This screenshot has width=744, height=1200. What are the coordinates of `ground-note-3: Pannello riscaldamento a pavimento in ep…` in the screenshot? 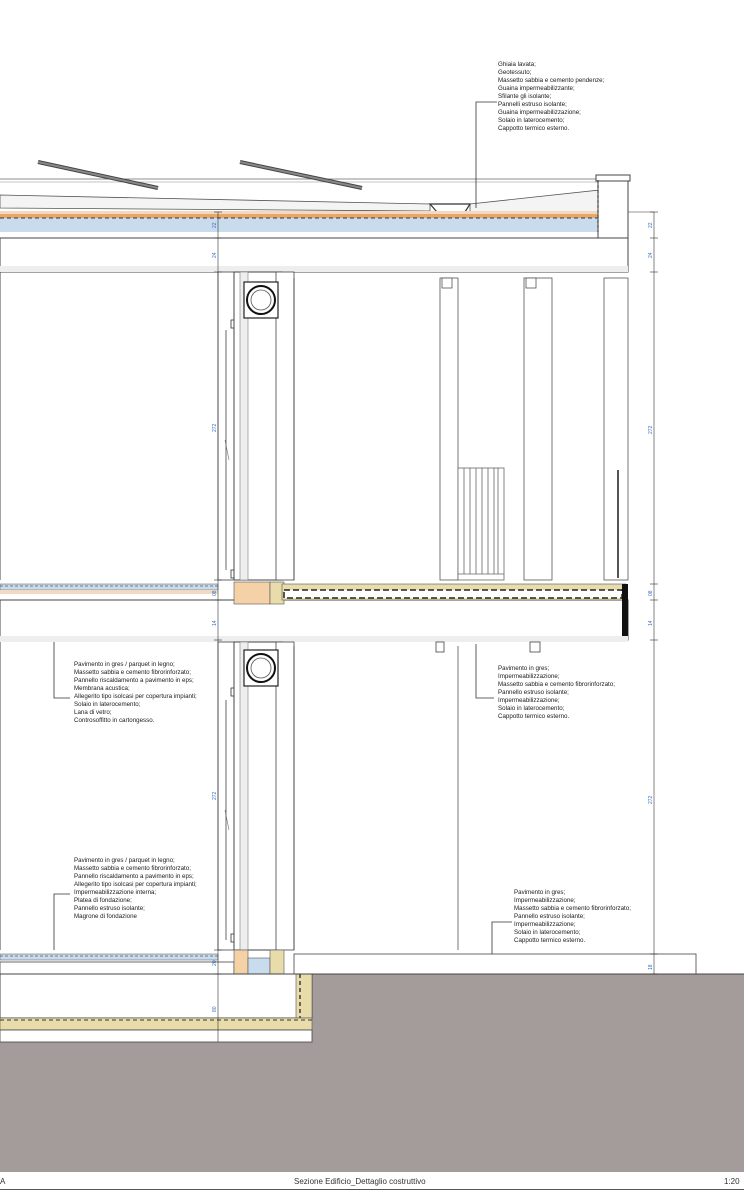 It's located at (134, 876).